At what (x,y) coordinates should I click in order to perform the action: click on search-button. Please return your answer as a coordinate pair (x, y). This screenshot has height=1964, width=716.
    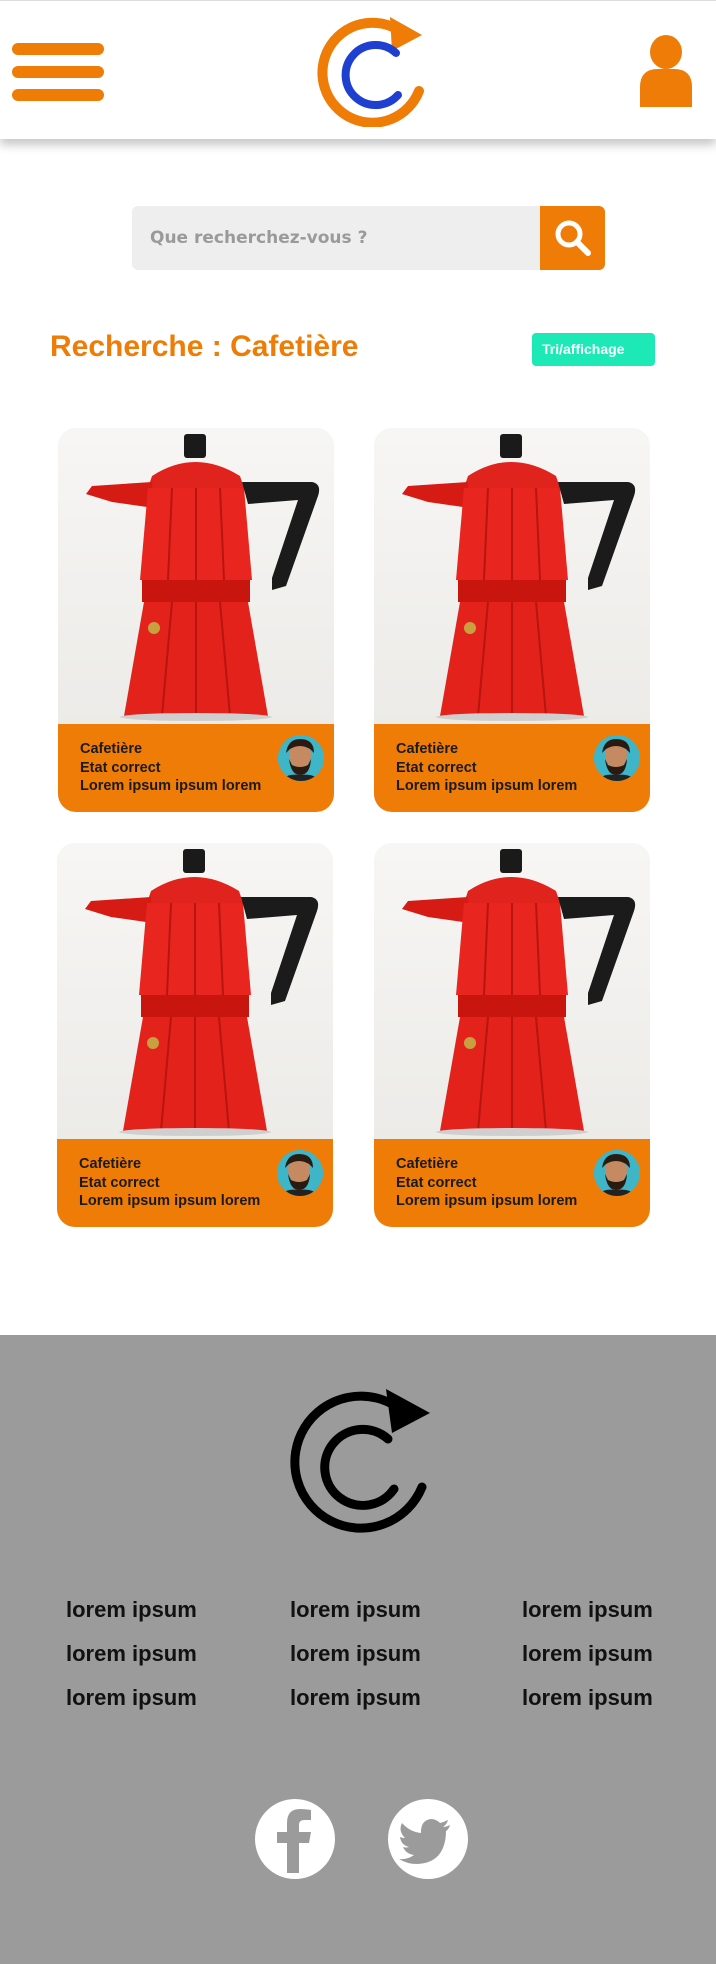
    Looking at the image, I should click on (572, 238).